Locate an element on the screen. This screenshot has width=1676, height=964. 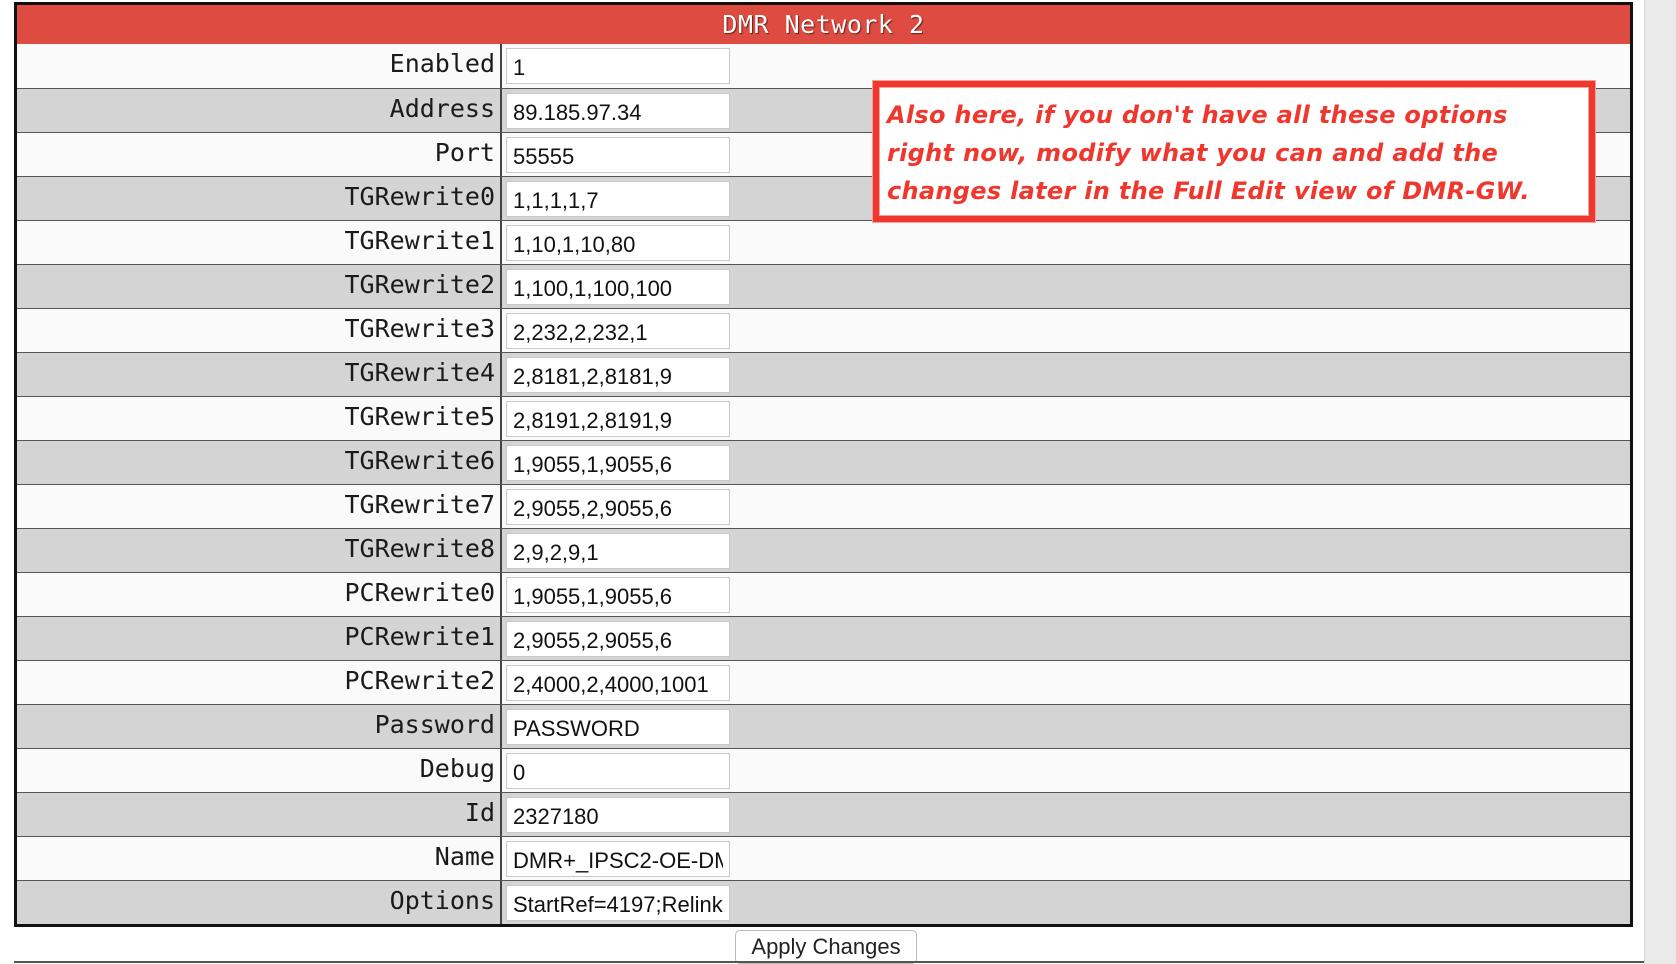
setting-input-tgrewrite3 is located at coordinates (618, 331).